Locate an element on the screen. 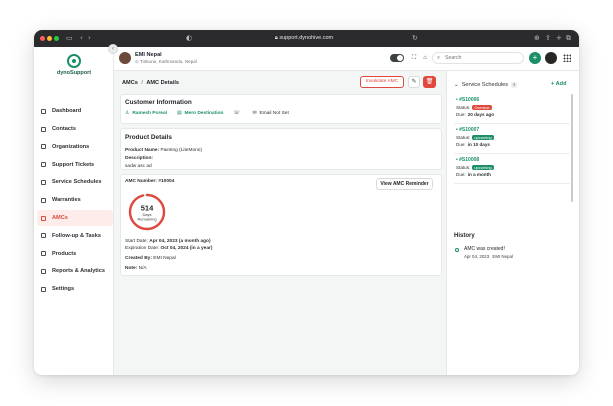 The image size is (613, 406). share-icon: ⇪ is located at coordinates (548, 38).